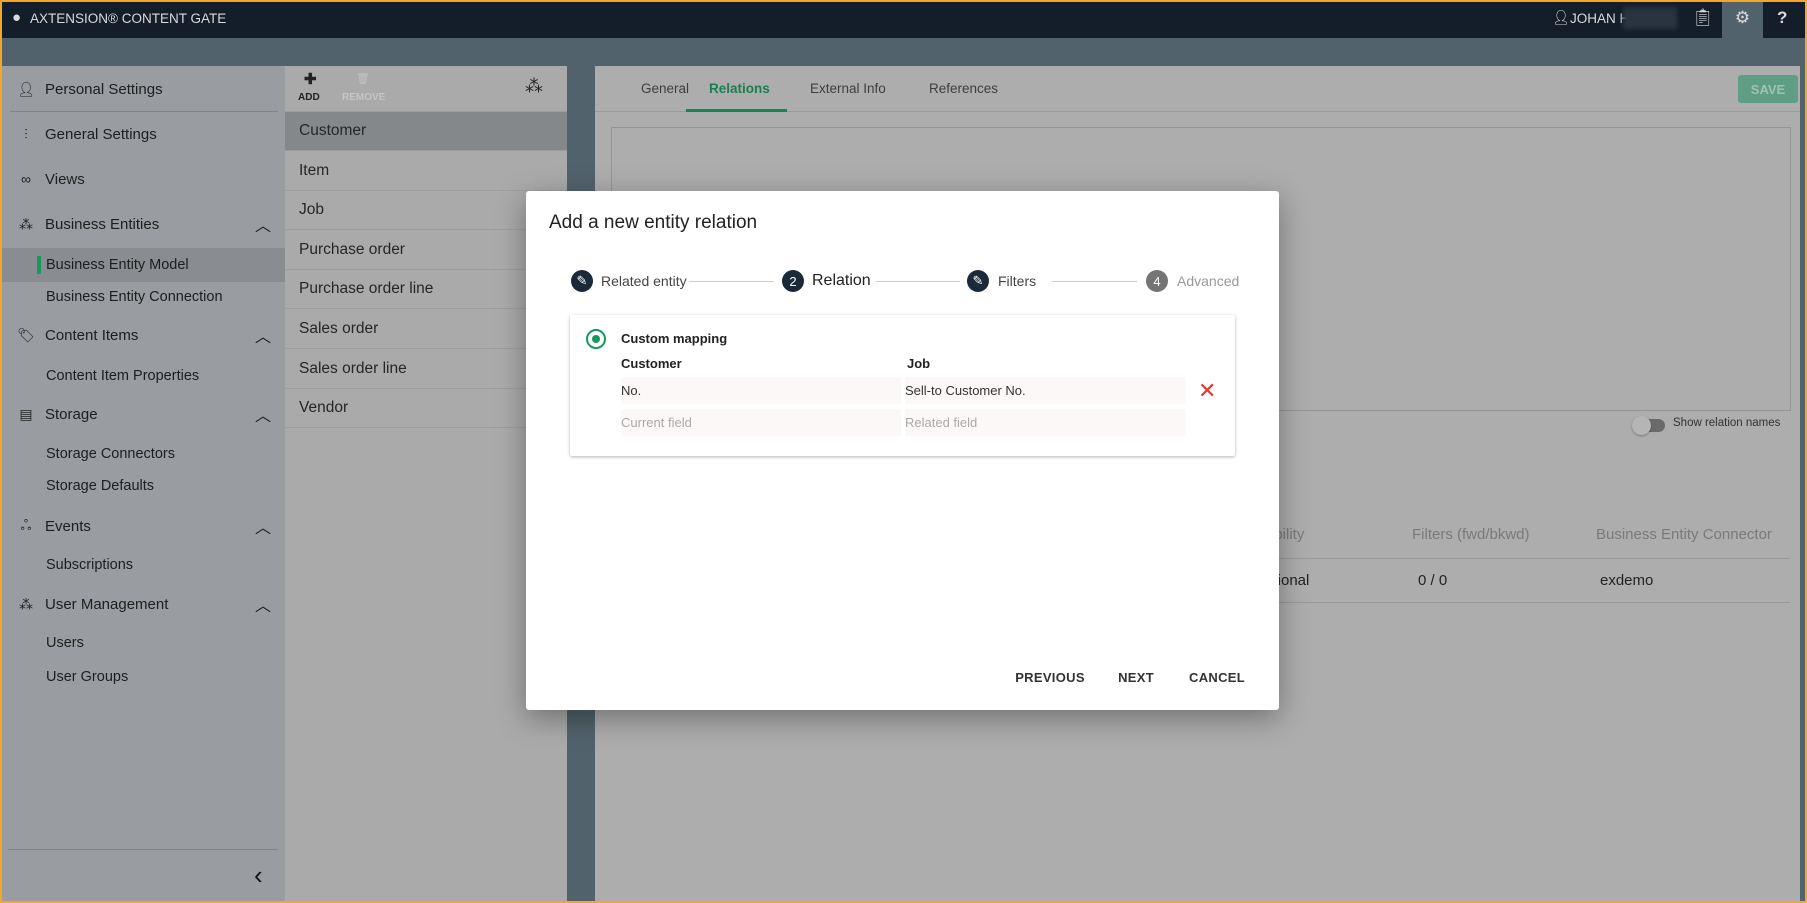  Describe the element at coordinates (1207, 391) in the screenshot. I see `delete-mapping-x-icon: ✕` at that location.